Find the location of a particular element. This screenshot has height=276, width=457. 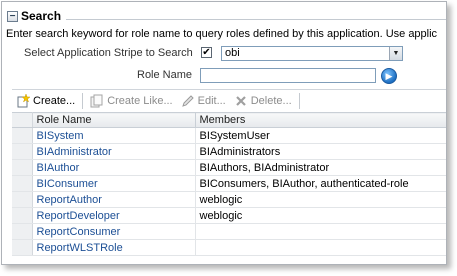

table-row: ReportWLSTRole is located at coordinates (229, 247).